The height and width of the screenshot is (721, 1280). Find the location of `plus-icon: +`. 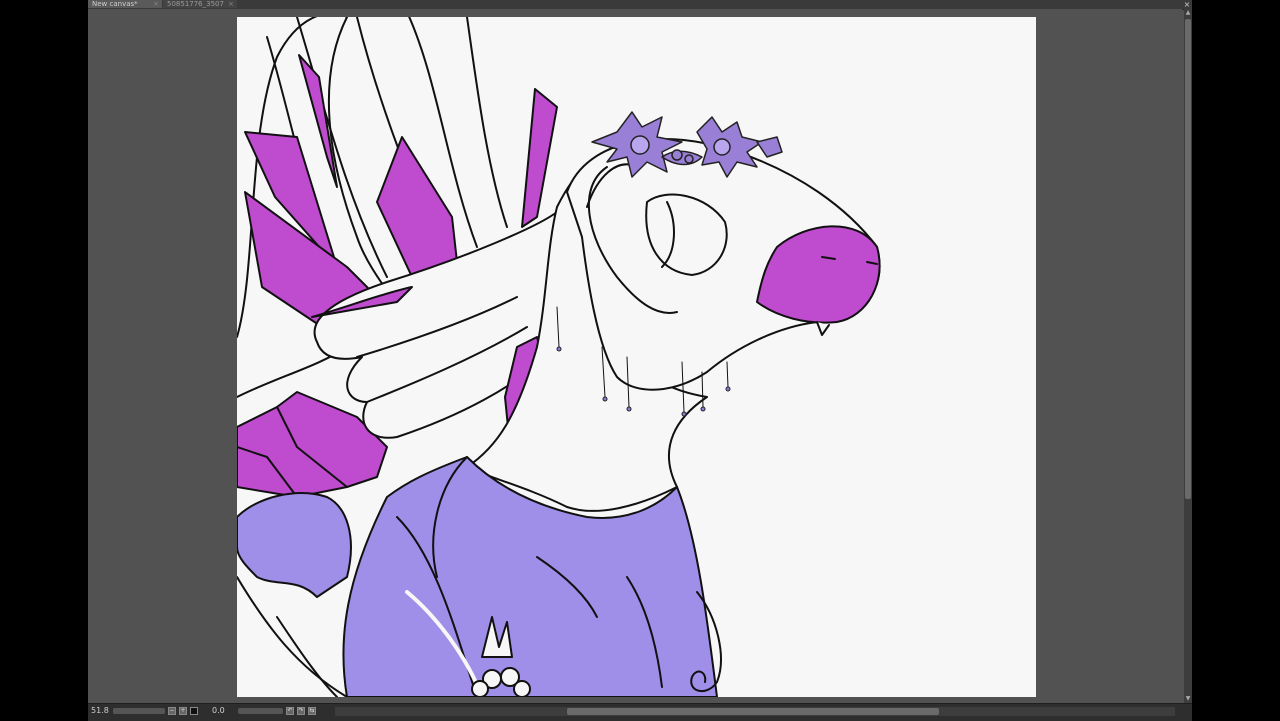

plus-icon: + is located at coordinates (183, 711).